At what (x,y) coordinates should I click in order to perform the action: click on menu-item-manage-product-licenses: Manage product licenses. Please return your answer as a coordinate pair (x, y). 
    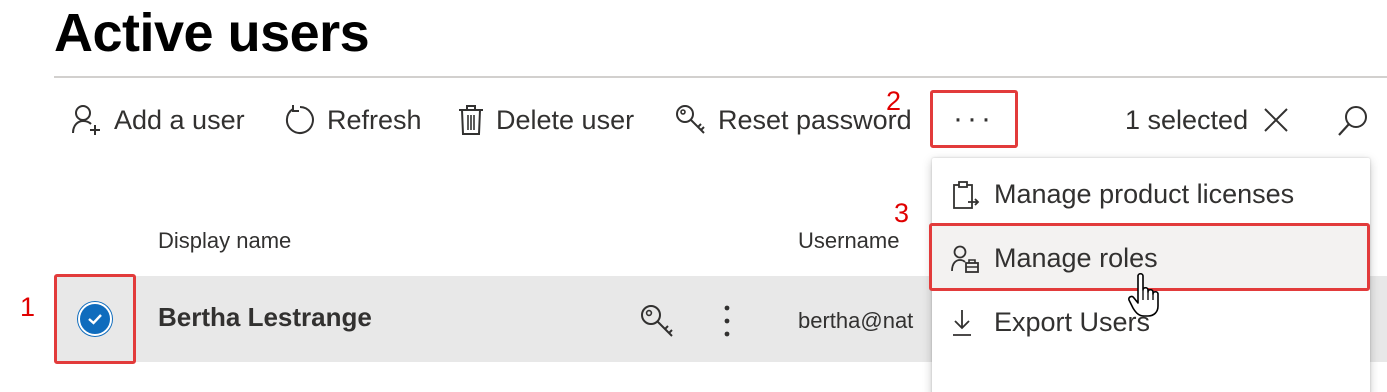
    Looking at the image, I should click on (1151, 194).